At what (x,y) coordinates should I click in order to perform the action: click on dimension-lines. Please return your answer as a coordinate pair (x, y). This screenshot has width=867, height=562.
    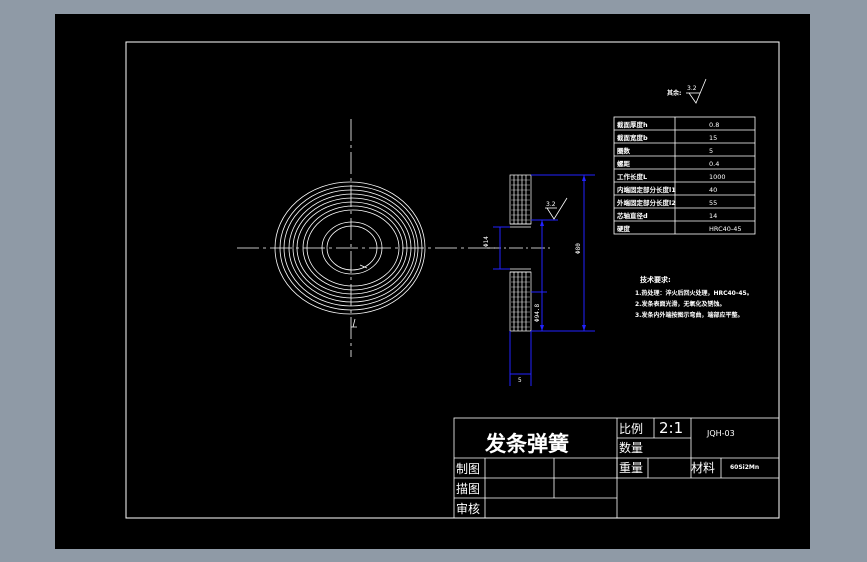
    Looking at the image, I should click on (544, 280).